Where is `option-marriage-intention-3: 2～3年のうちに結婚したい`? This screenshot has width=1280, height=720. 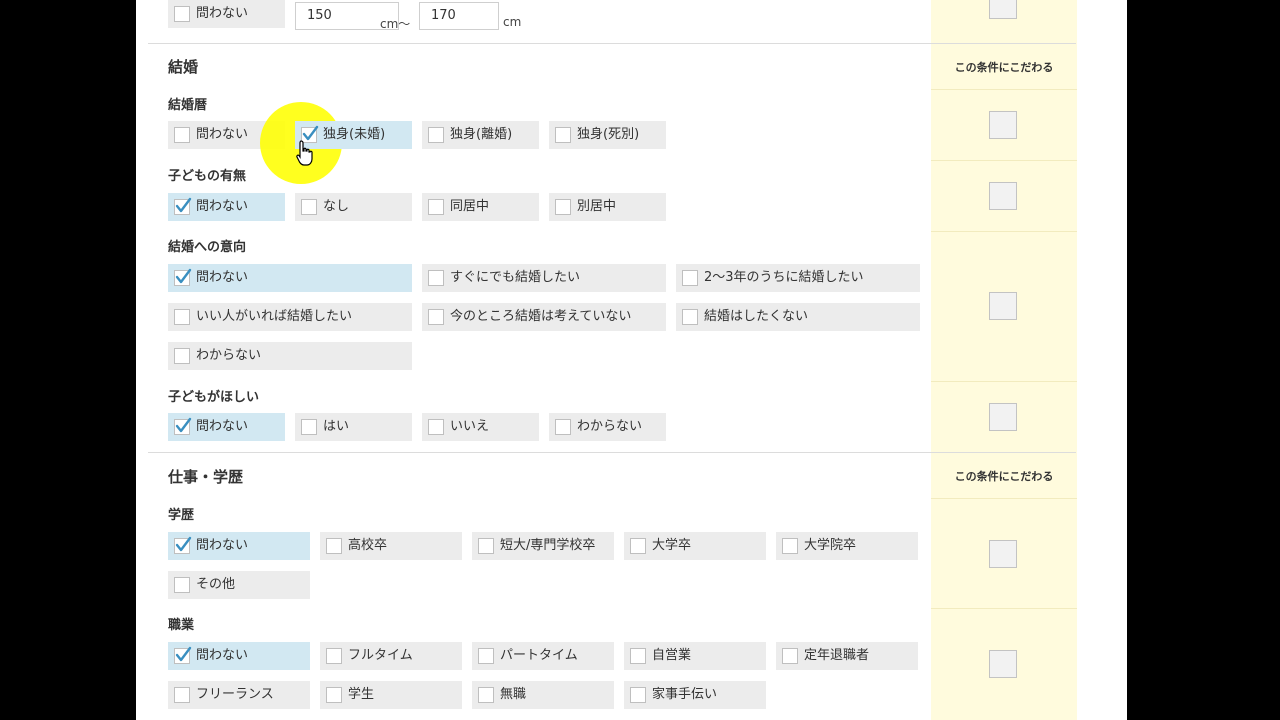
option-marriage-intention-3: 2～3年のうちに結婚したい is located at coordinates (798, 278).